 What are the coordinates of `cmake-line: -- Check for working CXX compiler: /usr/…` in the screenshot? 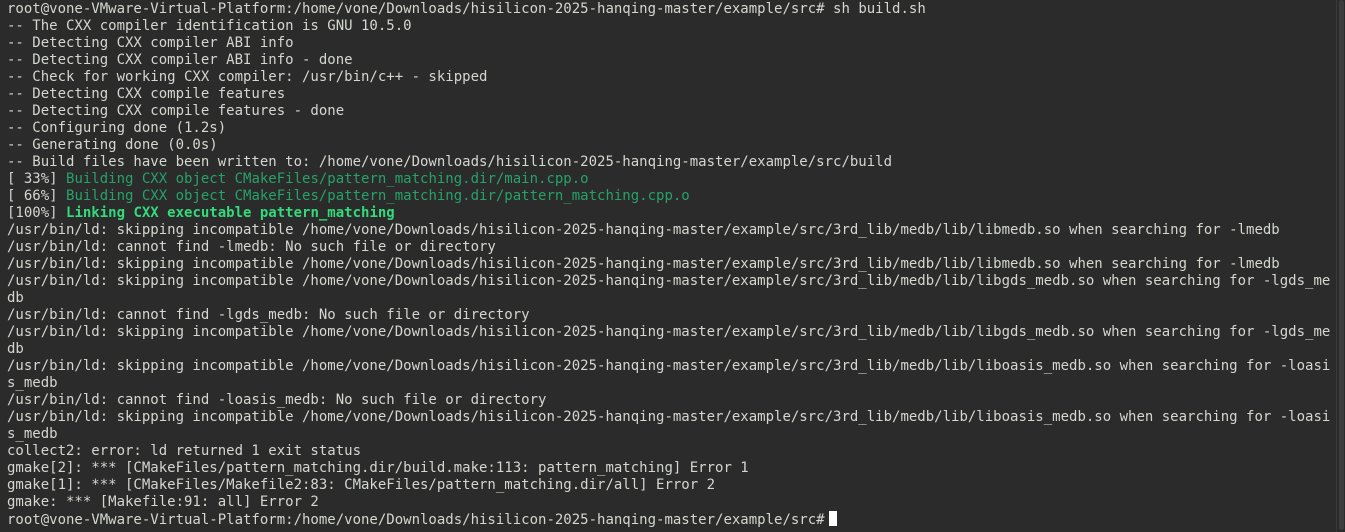 It's located at (247, 77).